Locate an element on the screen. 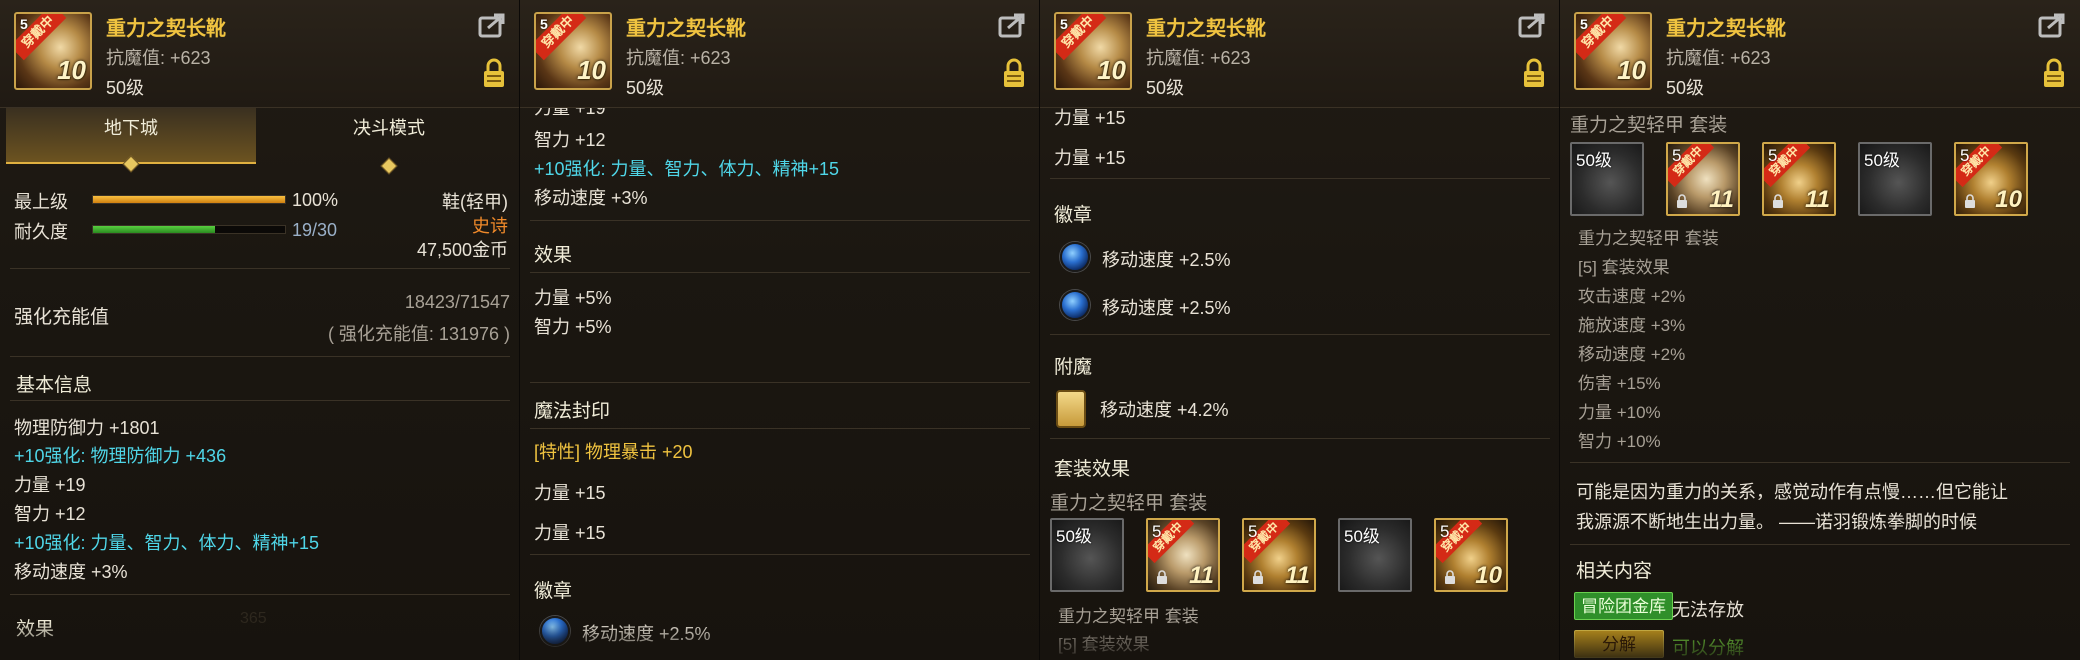 This screenshot has width=2080, height=660. stat-line: 智力 +12 is located at coordinates (50, 514).